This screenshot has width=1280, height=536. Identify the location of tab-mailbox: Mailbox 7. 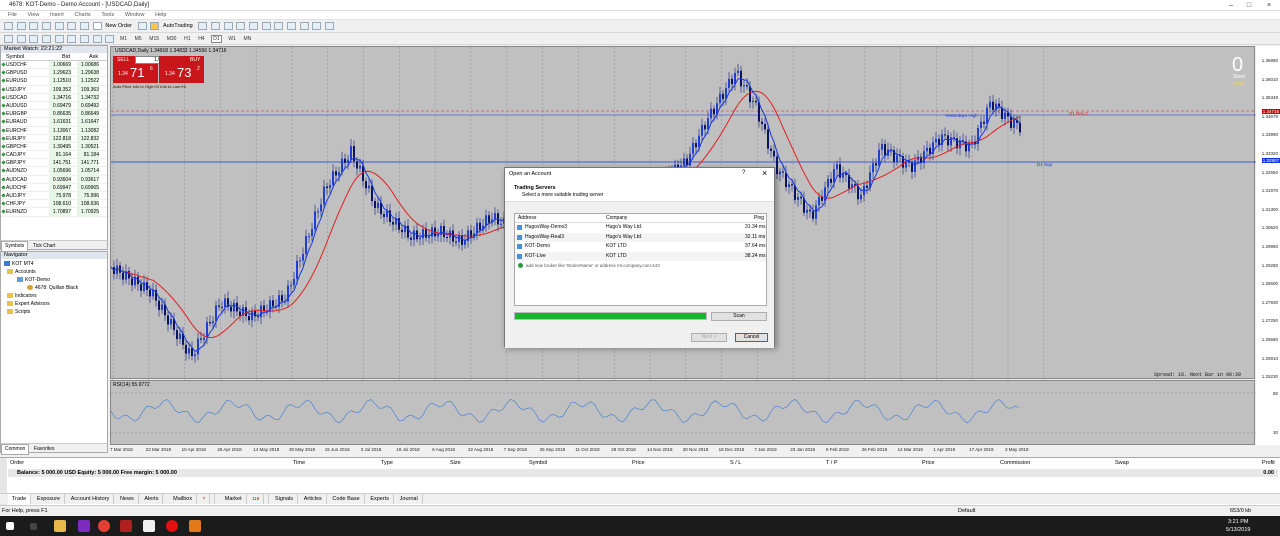
(190, 499).